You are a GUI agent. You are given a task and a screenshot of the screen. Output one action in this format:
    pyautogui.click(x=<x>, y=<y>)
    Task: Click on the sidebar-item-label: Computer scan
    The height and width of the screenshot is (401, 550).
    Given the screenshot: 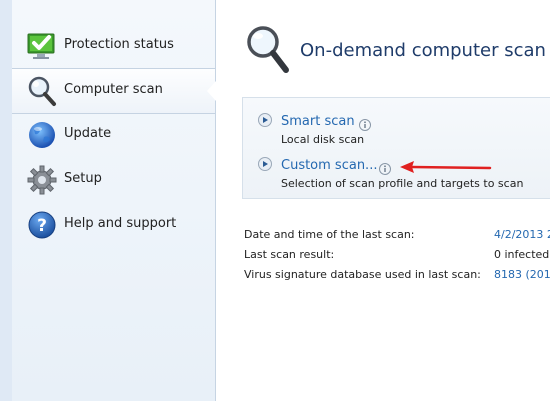 What is the action you would take?
    pyautogui.click(x=113, y=89)
    